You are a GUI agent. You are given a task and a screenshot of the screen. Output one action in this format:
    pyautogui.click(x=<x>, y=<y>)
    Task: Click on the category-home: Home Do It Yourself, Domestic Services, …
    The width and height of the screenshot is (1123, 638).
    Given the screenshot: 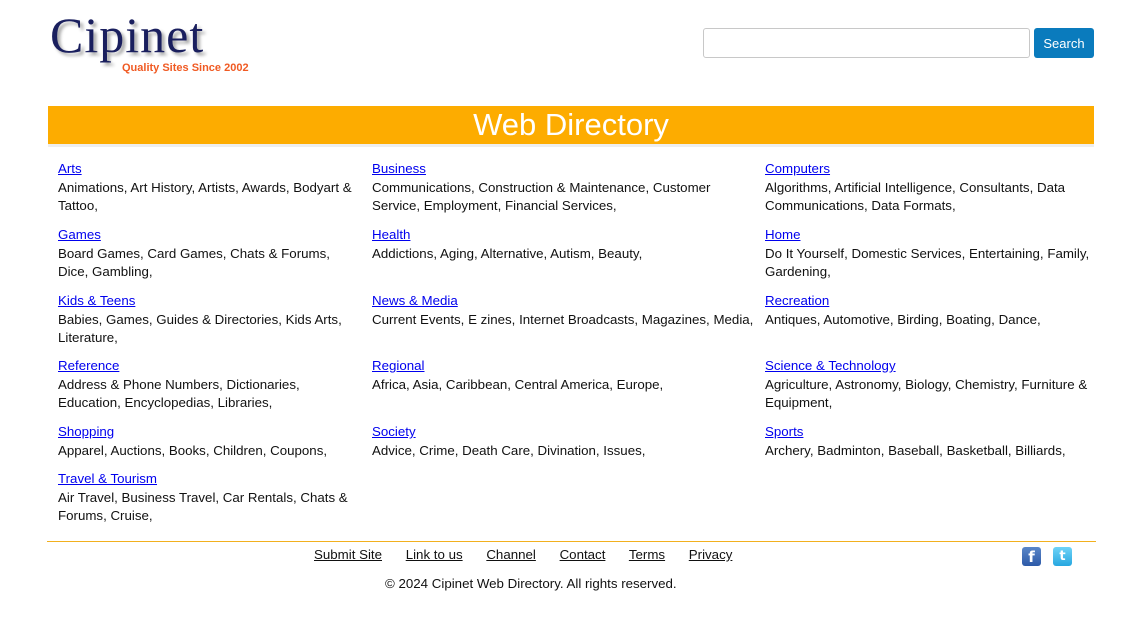 What is the action you would take?
    pyautogui.click(x=927, y=254)
    